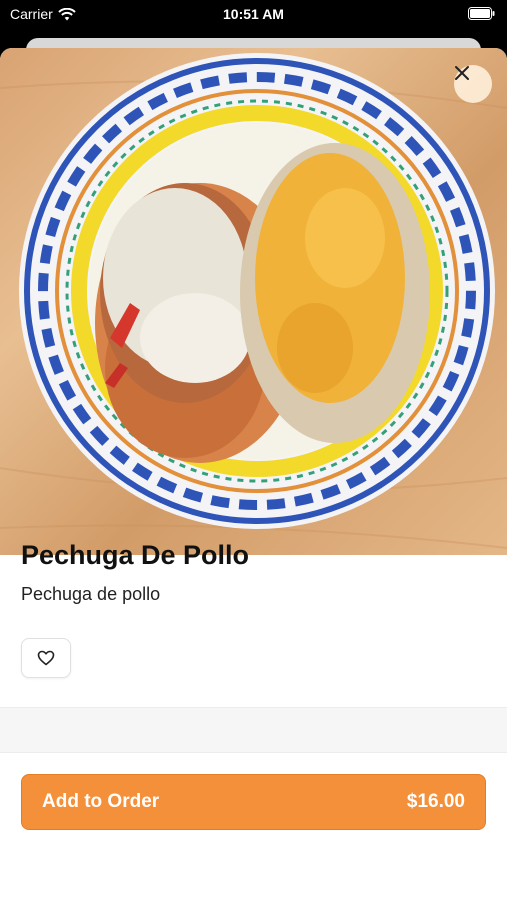 This screenshot has height=900, width=507. I want to click on section-spacer, so click(253, 730).